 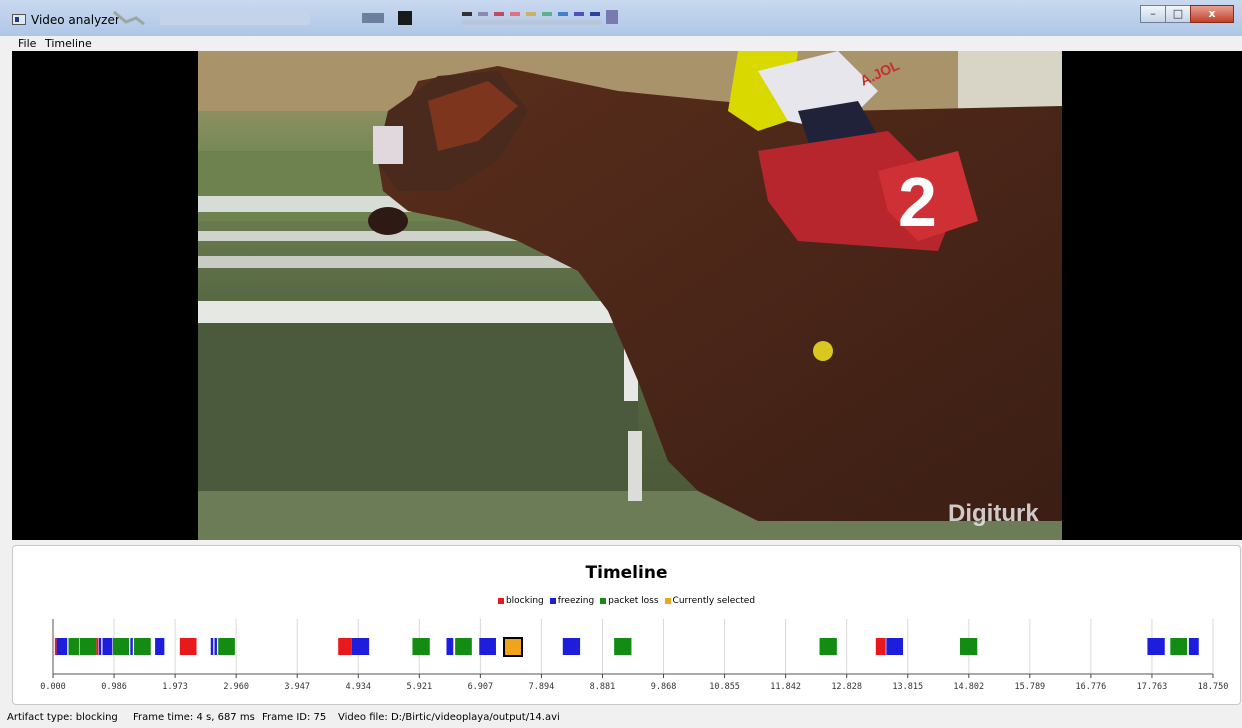 What do you see at coordinates (907, 687) in the screenshot?
I see `timeline-tick-label: 13.815` at bounding box center [907, 687].